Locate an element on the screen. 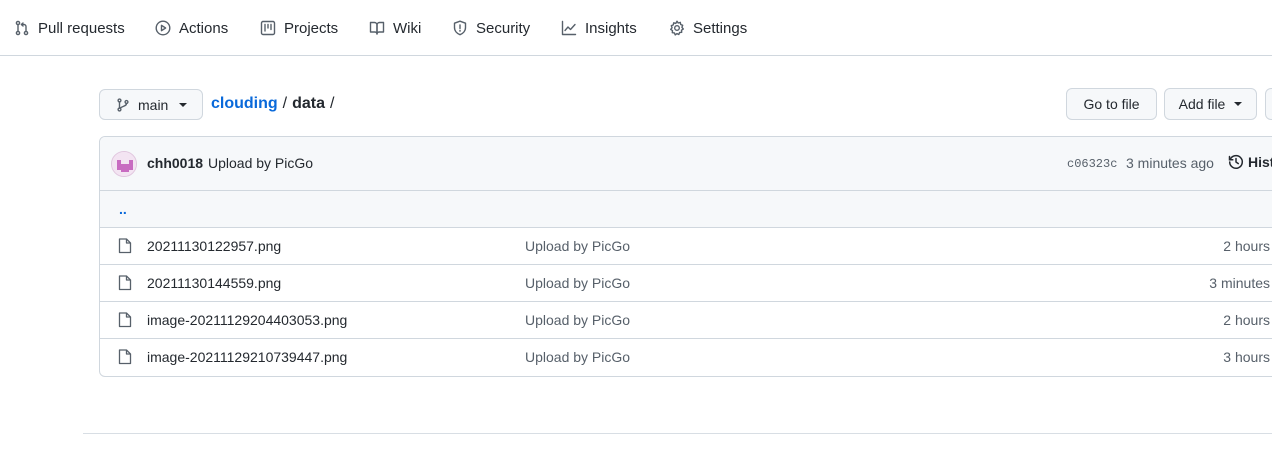 Image resolution: width=1272 pixels, height=449 pixels. commit-time: 3 minutes ago is located at coordinates (1170, 163).